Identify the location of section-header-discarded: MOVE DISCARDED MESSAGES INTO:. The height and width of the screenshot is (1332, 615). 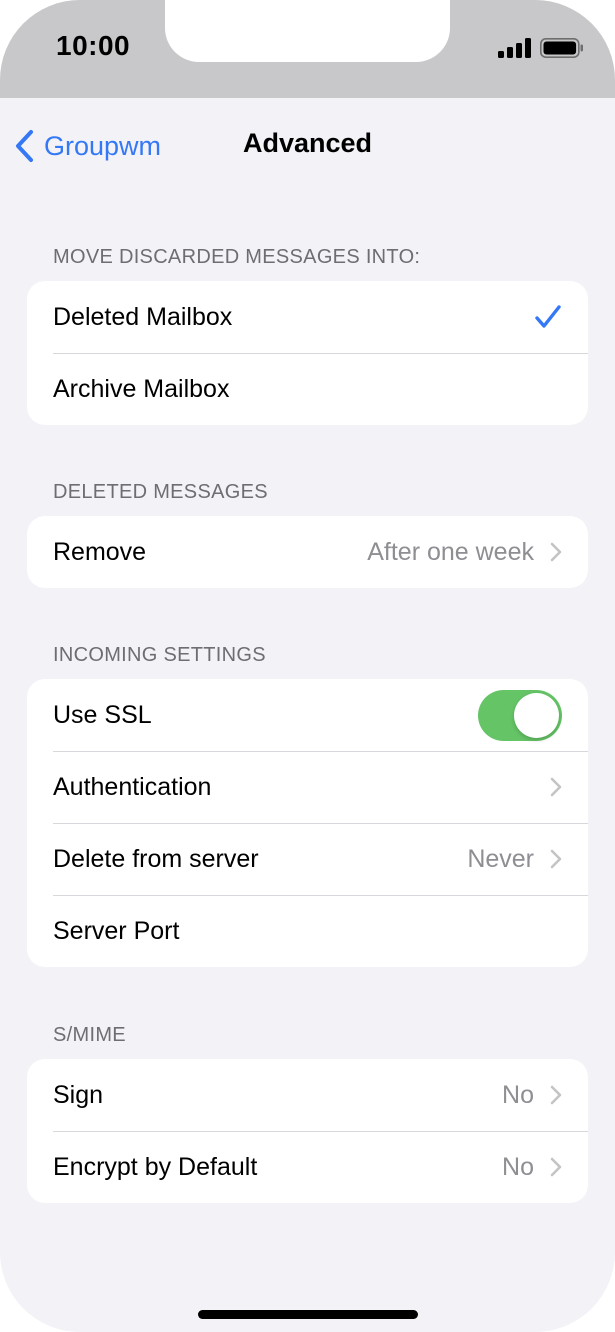
(237, 257).